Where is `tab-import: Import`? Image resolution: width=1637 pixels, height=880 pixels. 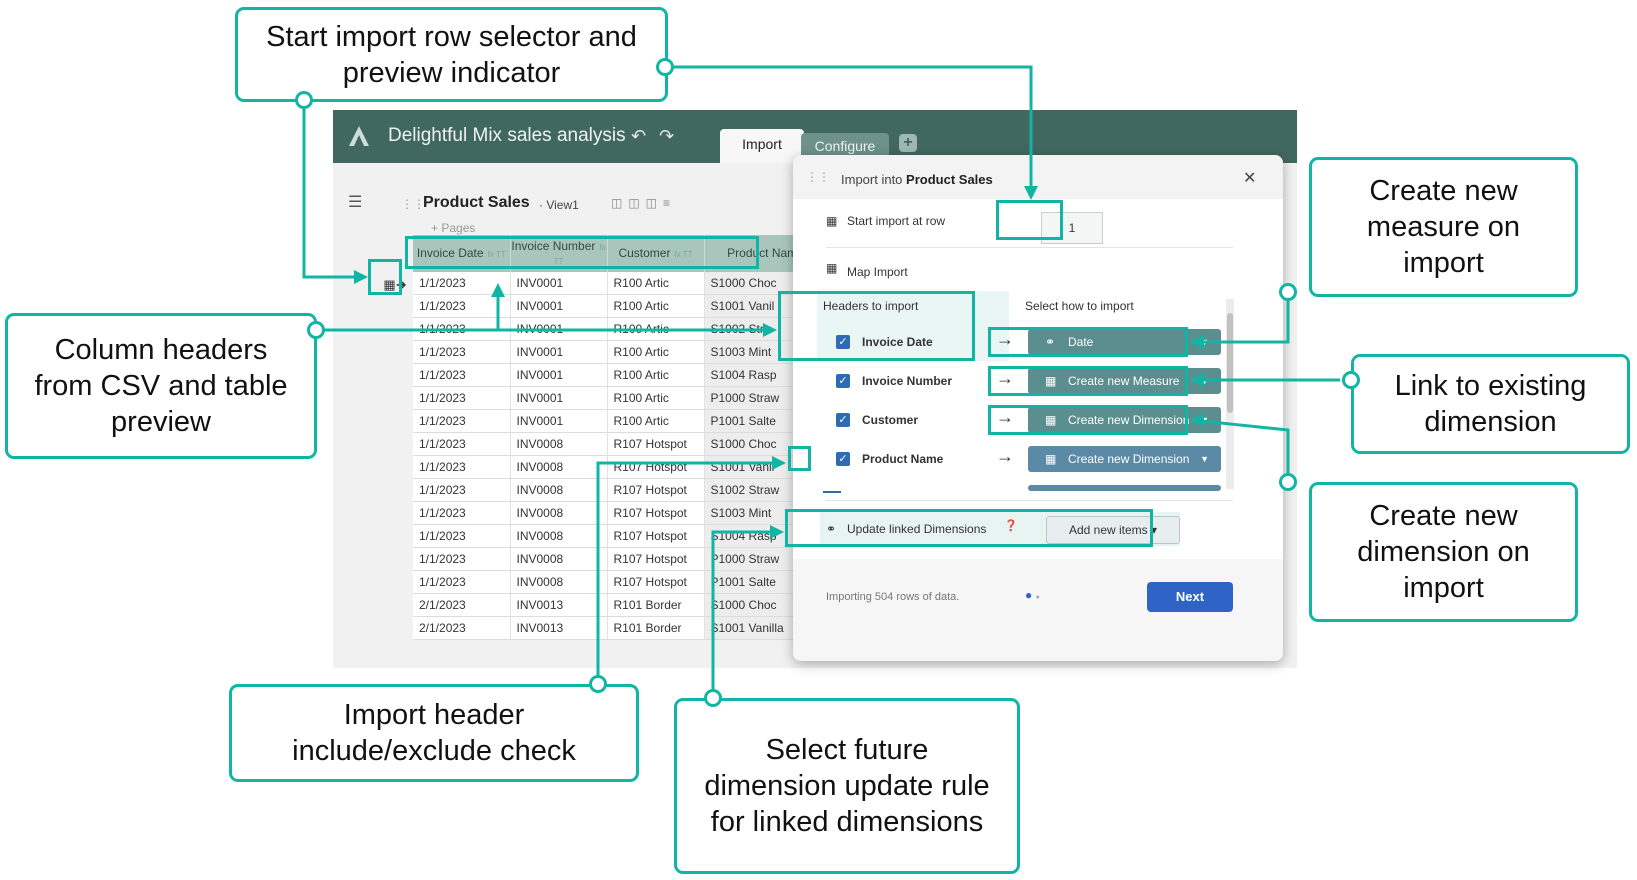
tab-import: Import is located at coordinates (762, 146).